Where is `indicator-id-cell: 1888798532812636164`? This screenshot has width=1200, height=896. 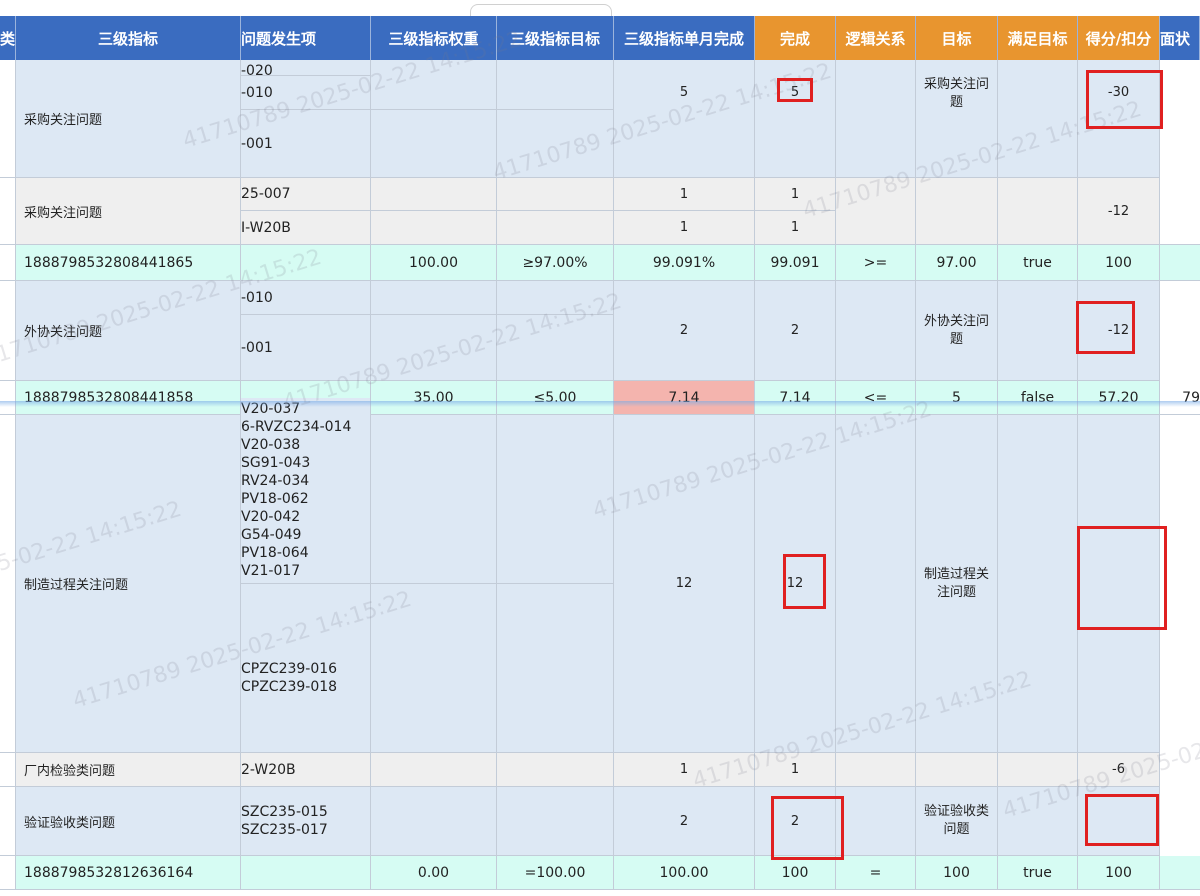
indicator-id-cell: 1888798532812636164 is located at coordinates (128, 873).